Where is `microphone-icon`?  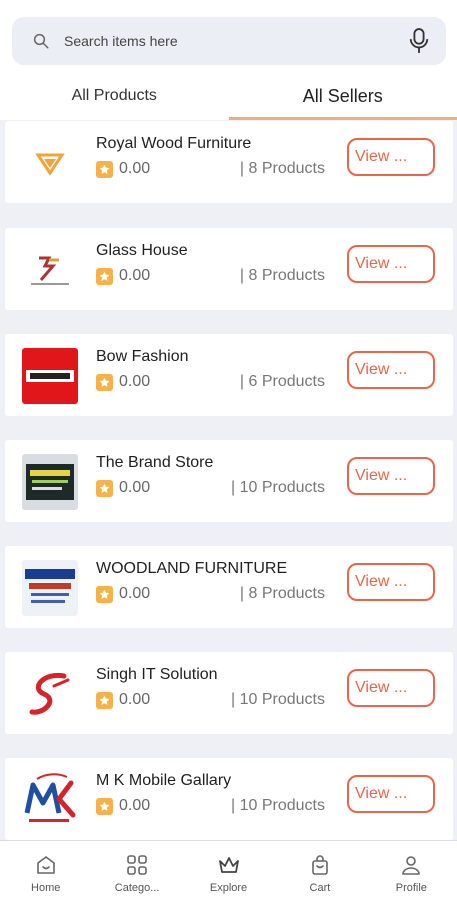
microphone-icon is located at coordinates (419, 41).